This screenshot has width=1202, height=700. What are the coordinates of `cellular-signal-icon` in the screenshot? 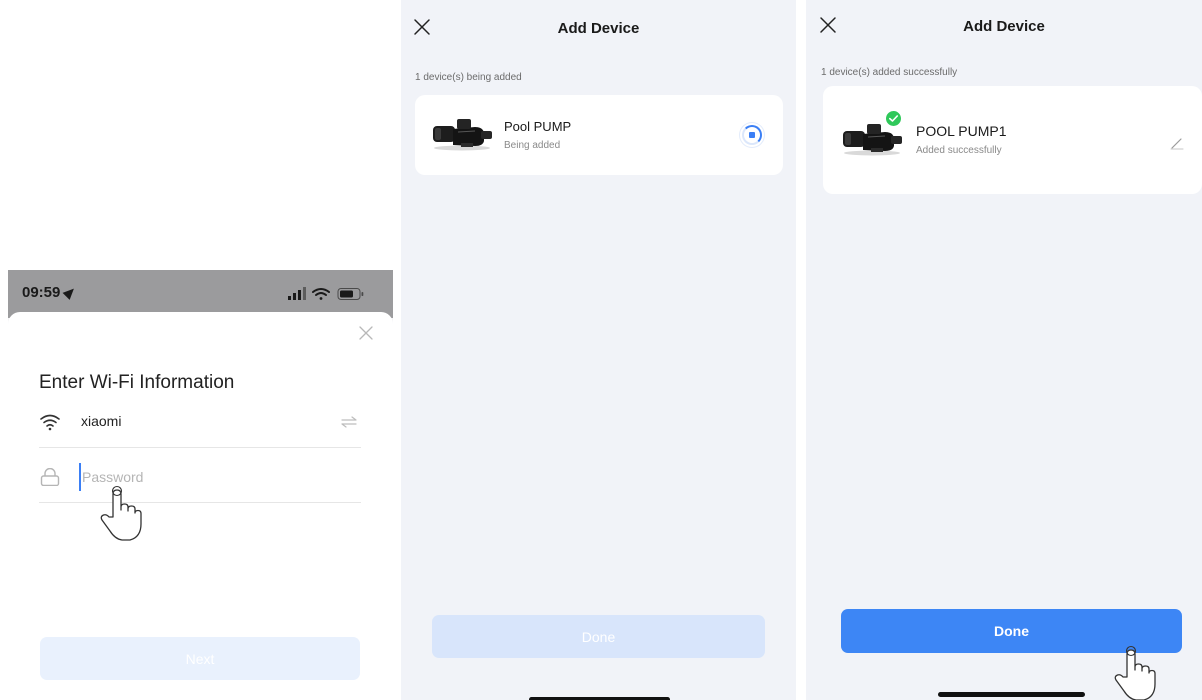 It's located at (297, 293).